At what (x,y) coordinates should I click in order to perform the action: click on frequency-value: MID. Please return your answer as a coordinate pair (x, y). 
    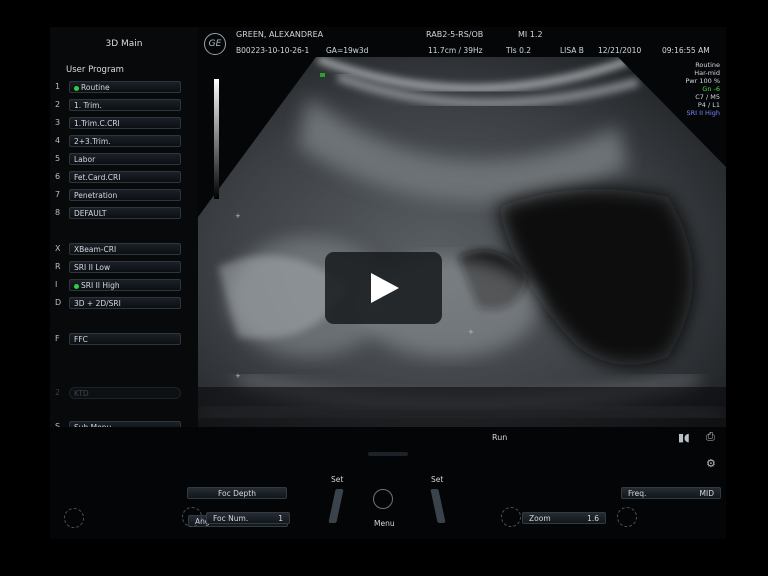
    Looking at the image, I should click on (706, 493).